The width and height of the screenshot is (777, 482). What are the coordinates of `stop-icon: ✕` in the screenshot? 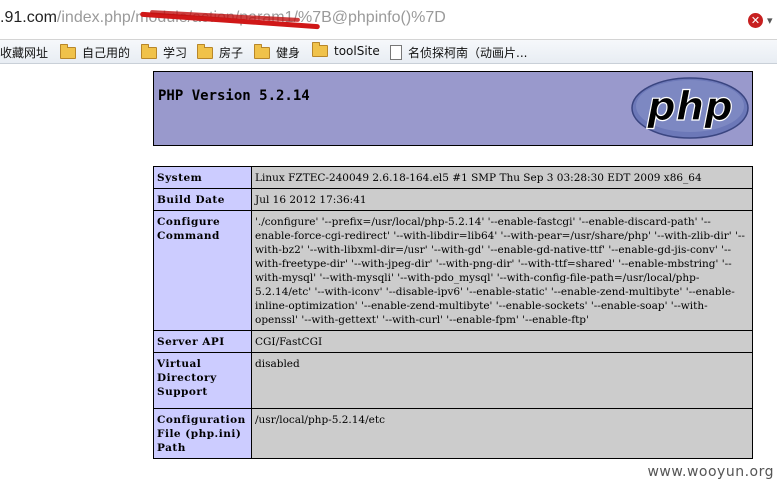 It's located at (755, 20).